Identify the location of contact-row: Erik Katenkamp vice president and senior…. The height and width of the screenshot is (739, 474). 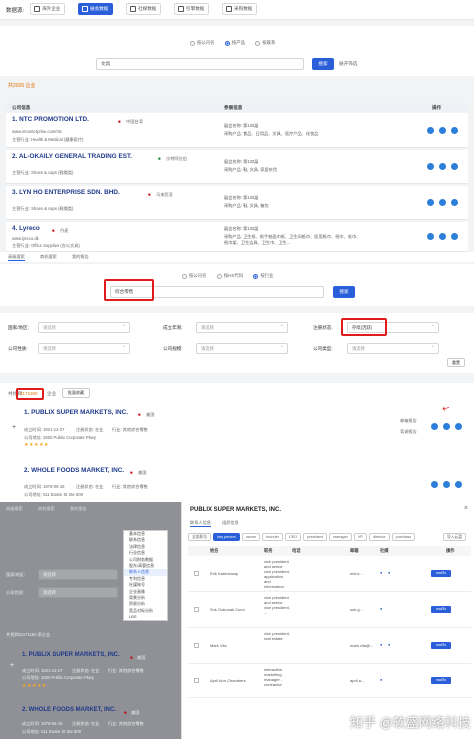
(329, 574).